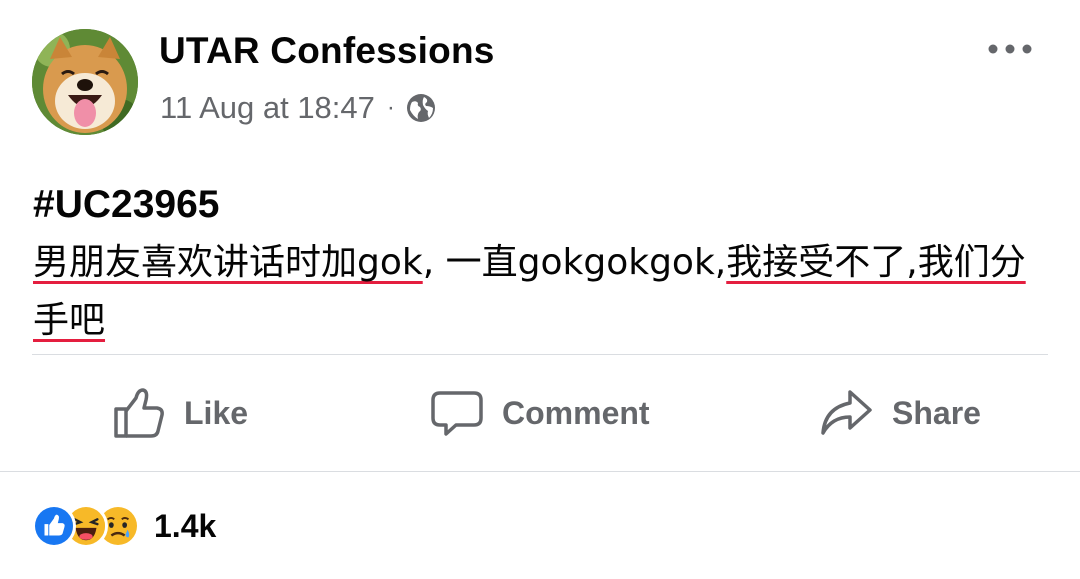  What do you see at coordinates (936, 412) in the screenshot?
I see `share-label: Share` at bounding box center [936, 412].